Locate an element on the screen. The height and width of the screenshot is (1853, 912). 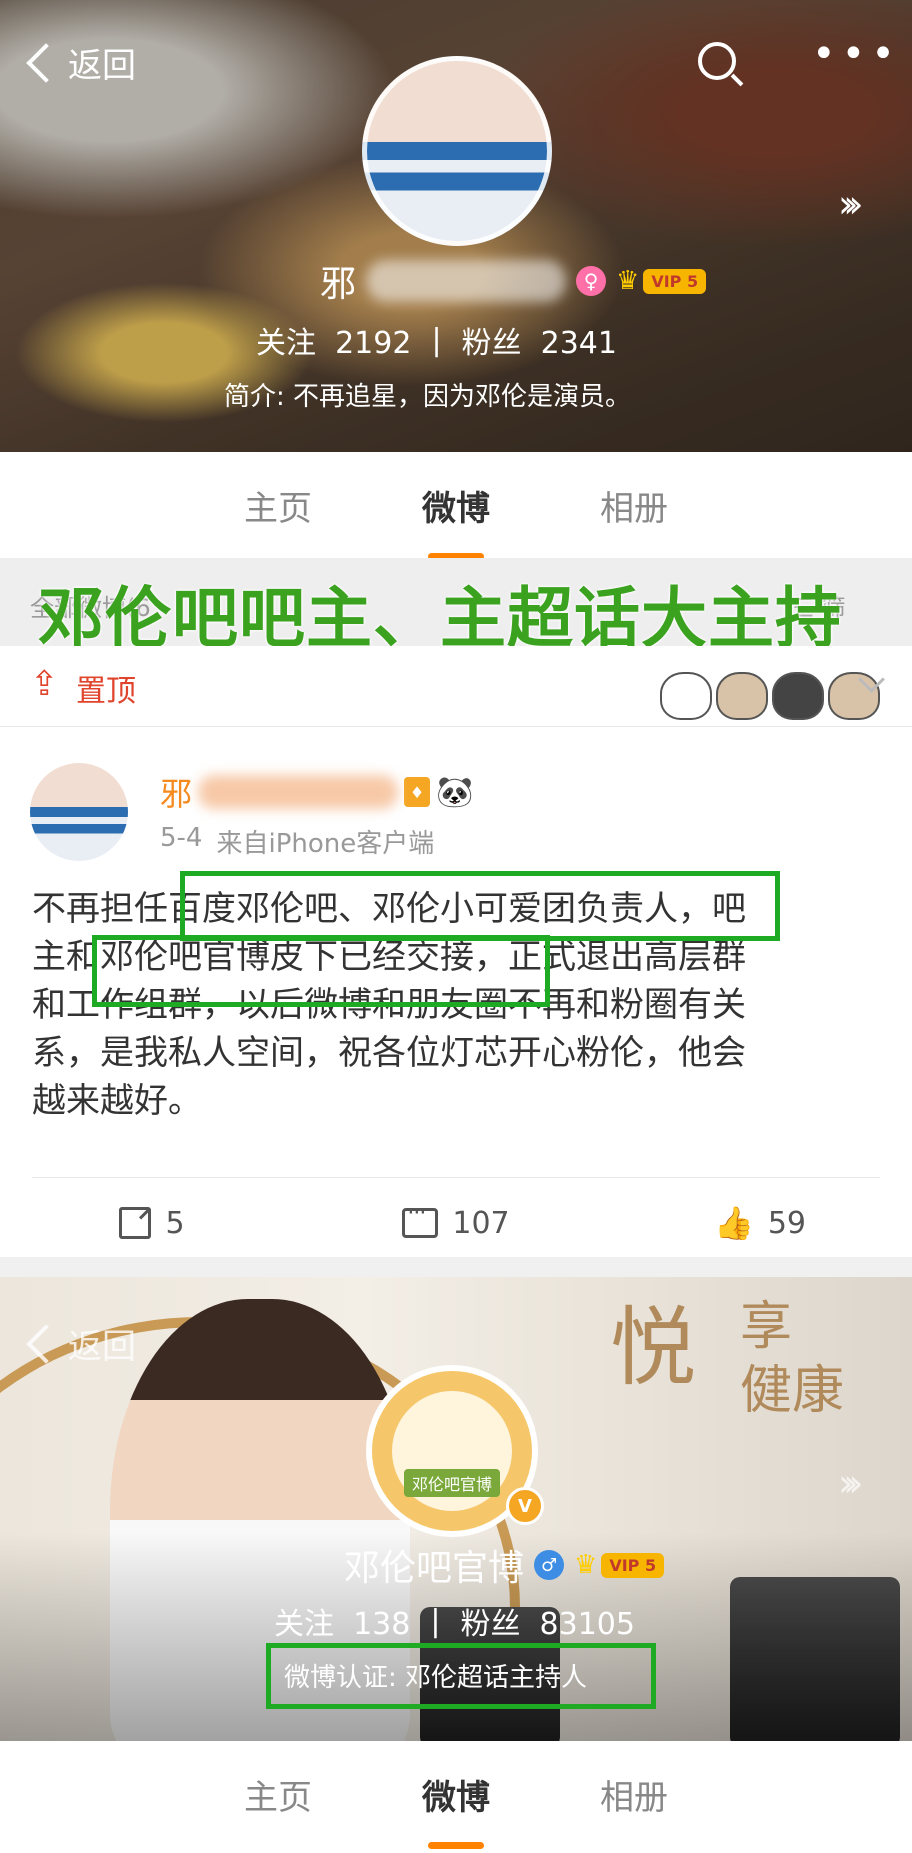
ad-text-small: 健康 is located at coordinates (792, 1391).